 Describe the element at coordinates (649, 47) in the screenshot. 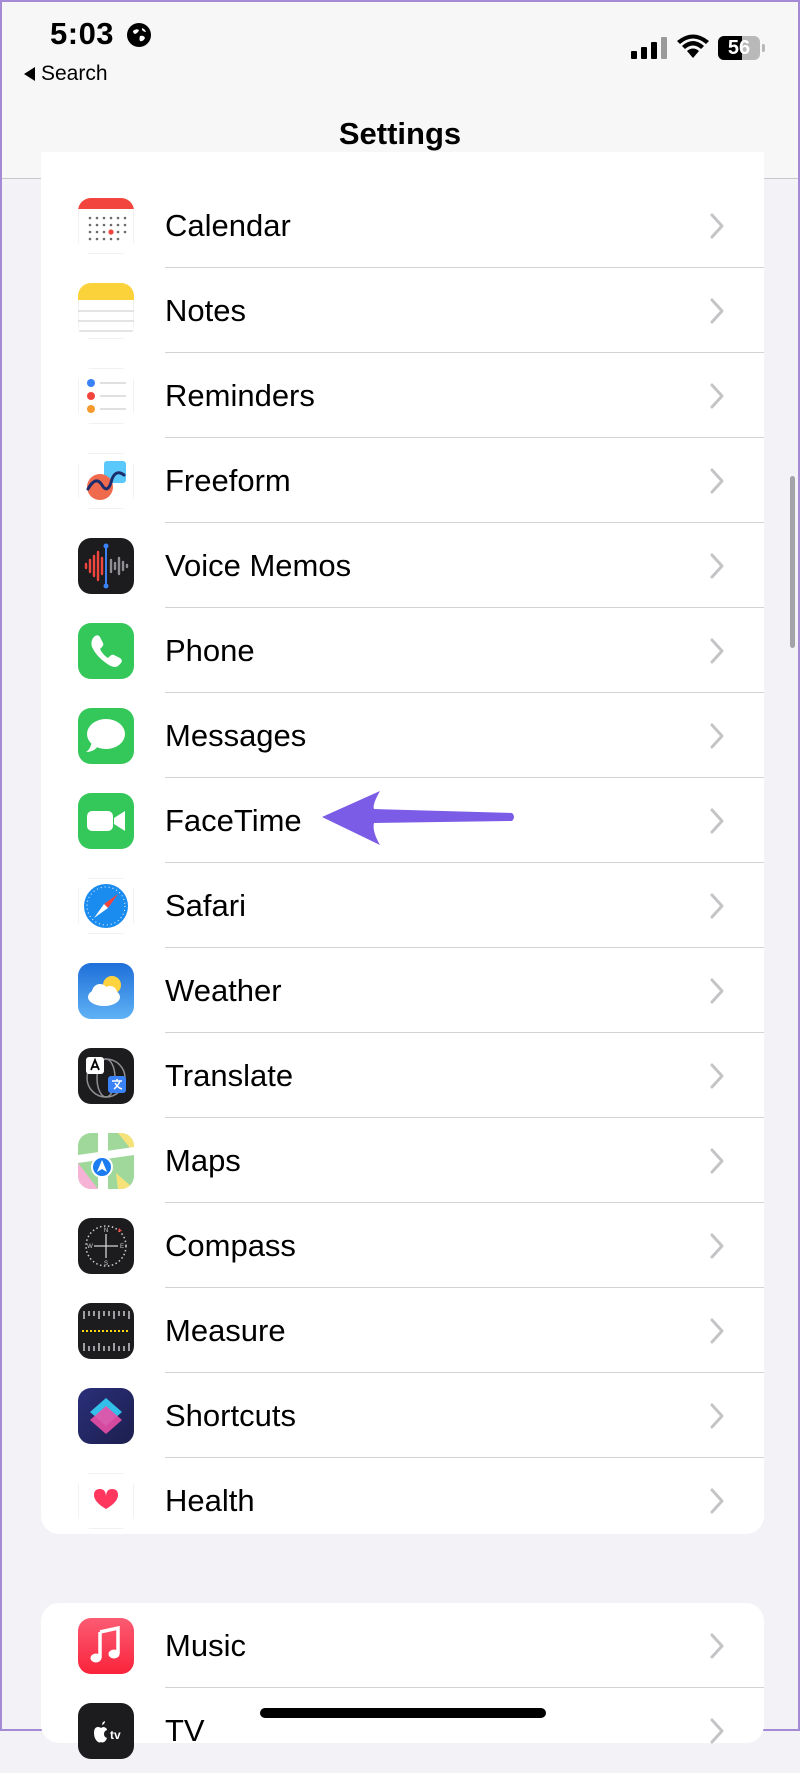

I see `cellular-signal-icon` at that location.